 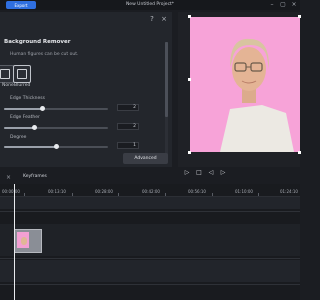 What do you see at coordinates (166, 79) in the screenshot?
I see `scrollbar-thumb` at bounding box center [166, 79].